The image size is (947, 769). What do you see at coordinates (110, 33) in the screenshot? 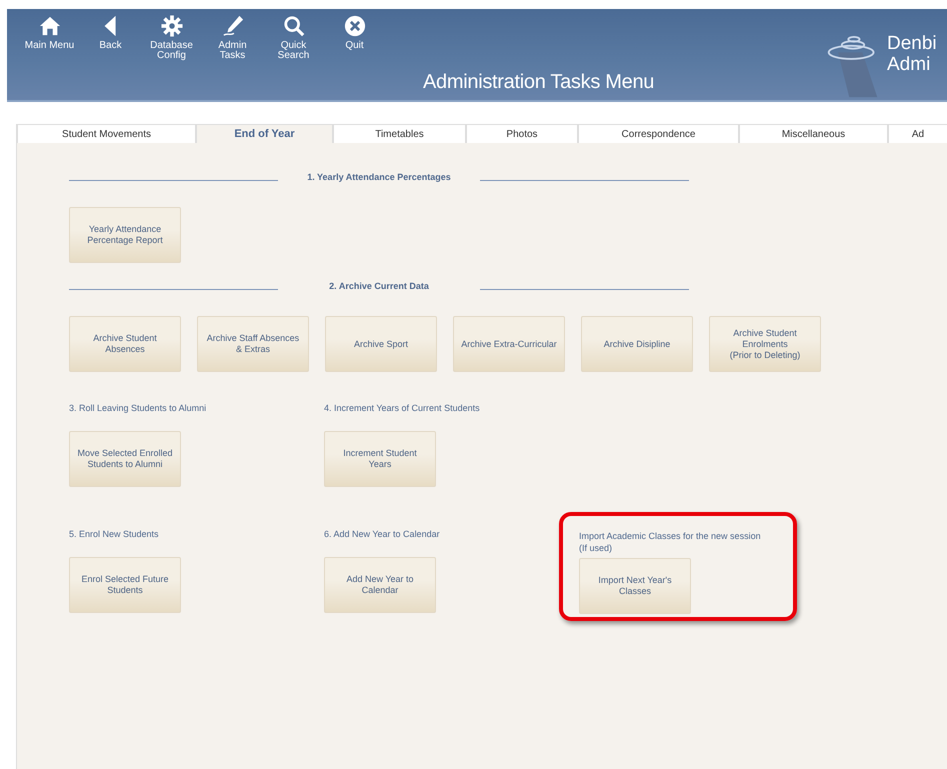
I see `toolbar-button: Back` at bounding box center [110, 33].